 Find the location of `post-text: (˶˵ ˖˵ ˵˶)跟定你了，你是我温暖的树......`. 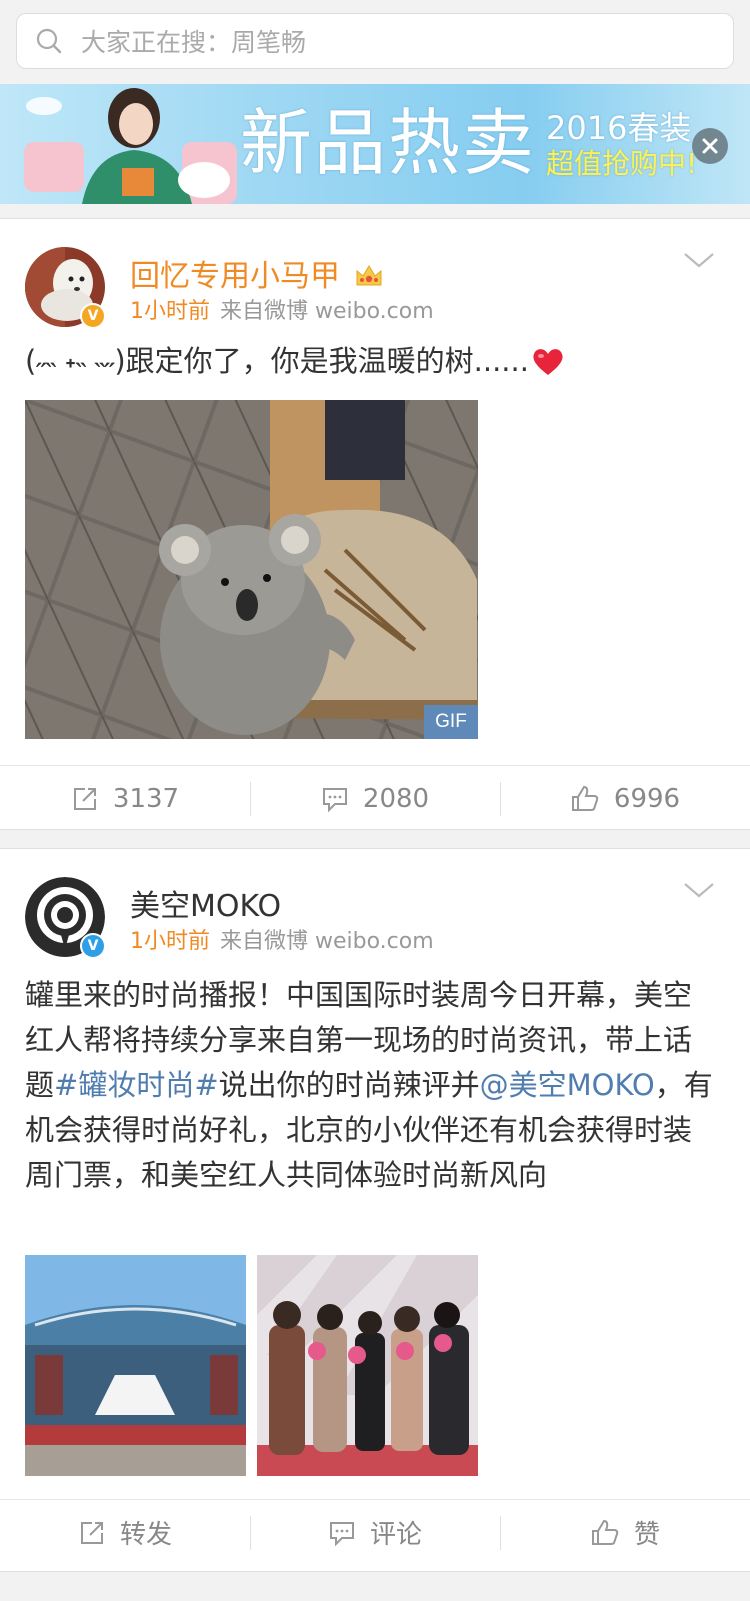

post-text: (˶˵ ˖˵ ˵˶)跟定你了，你是我温暖的树...... is located at coordinates (370, 364).